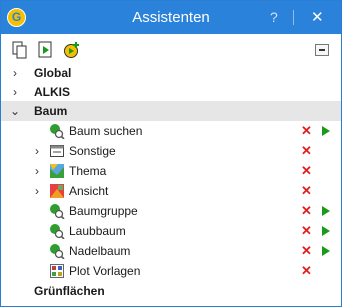 The height and width of the screenshot is (307, 342). I want to click on tree-item-global: › Global, so click(171, 73).